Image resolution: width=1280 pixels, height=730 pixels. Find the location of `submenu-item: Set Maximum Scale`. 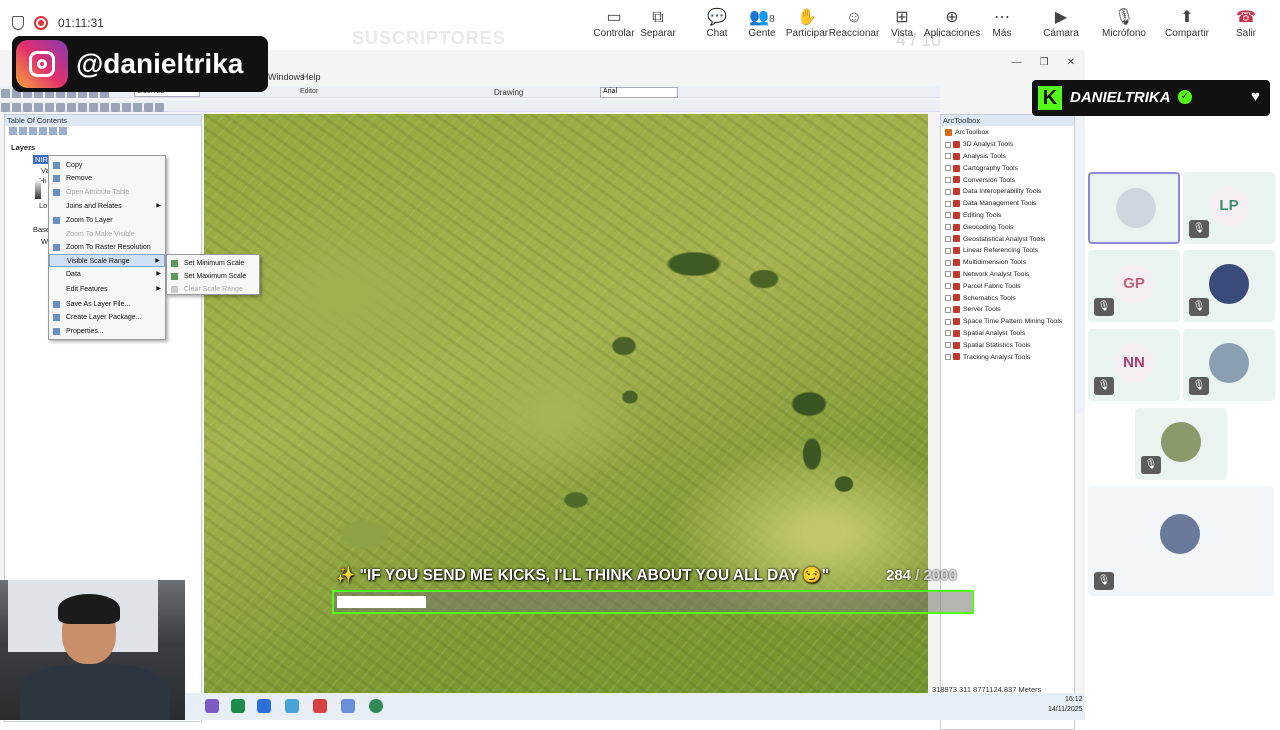

submenu-item: Set Maximum Scale is located at coordinates (213, 276).